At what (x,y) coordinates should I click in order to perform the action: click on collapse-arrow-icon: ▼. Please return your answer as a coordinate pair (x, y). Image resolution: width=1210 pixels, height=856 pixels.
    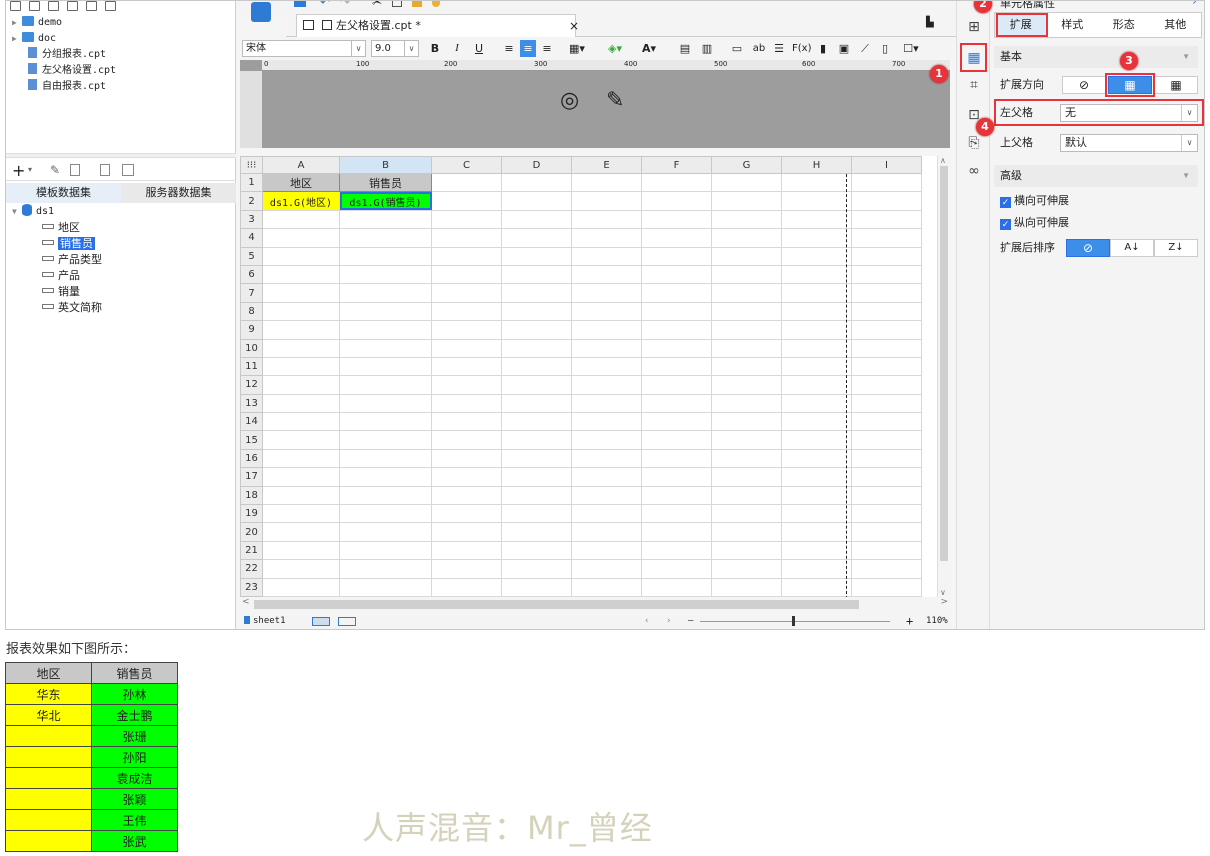
    Looking at the image, I should click on (17, 212).